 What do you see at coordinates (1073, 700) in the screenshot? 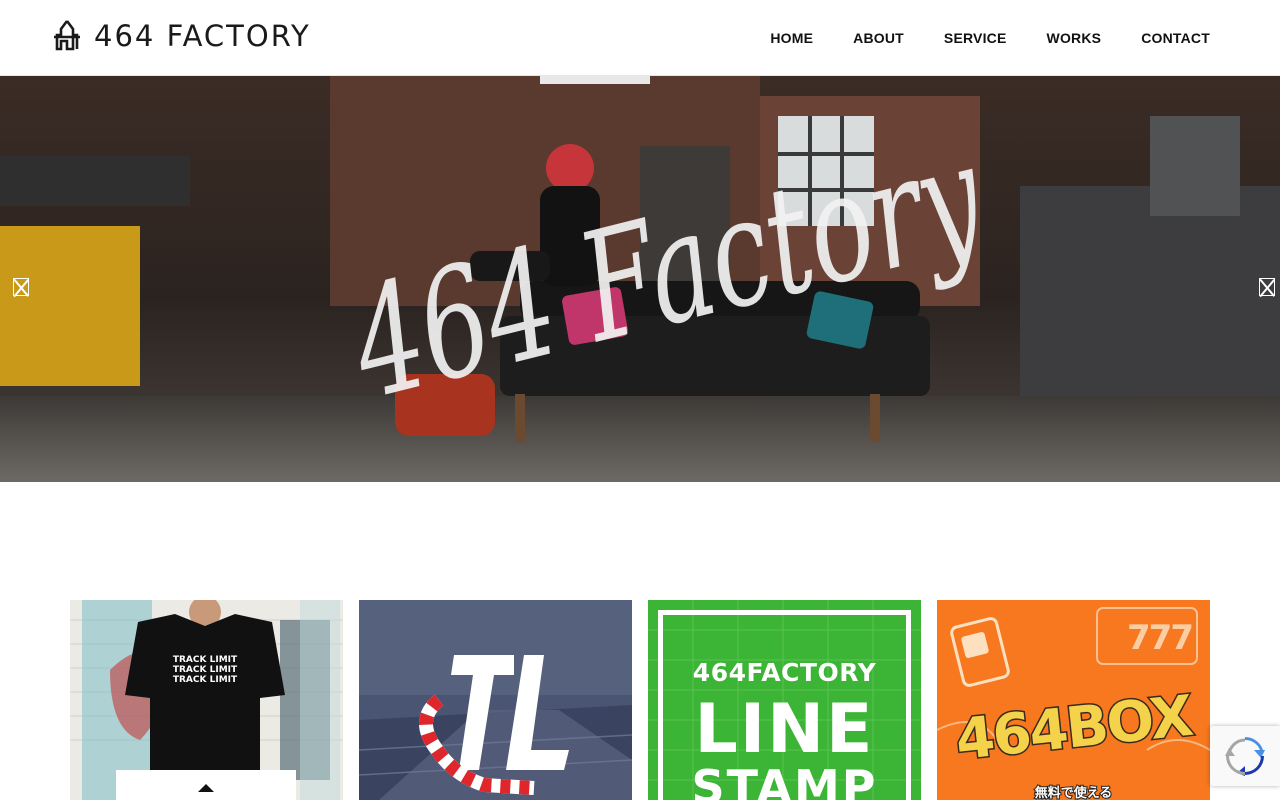
I see `card-464box: 777 464BOX 無料で使える` at bounding box center [1073, 700].